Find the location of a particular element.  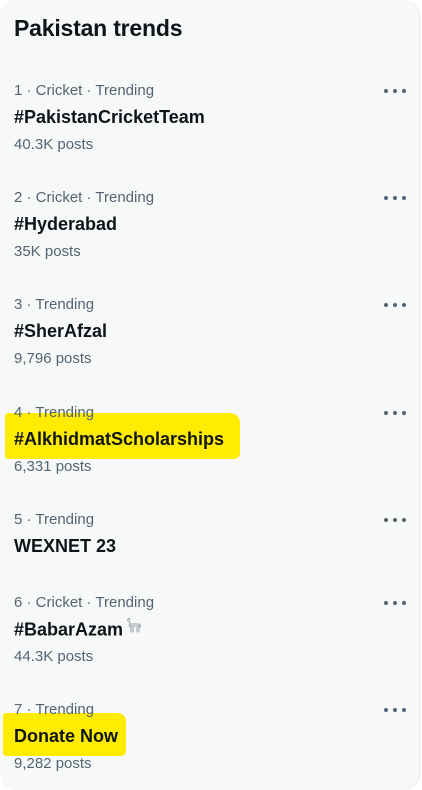

trend-name: #SherAfzal is located at coordinates (61, 331).